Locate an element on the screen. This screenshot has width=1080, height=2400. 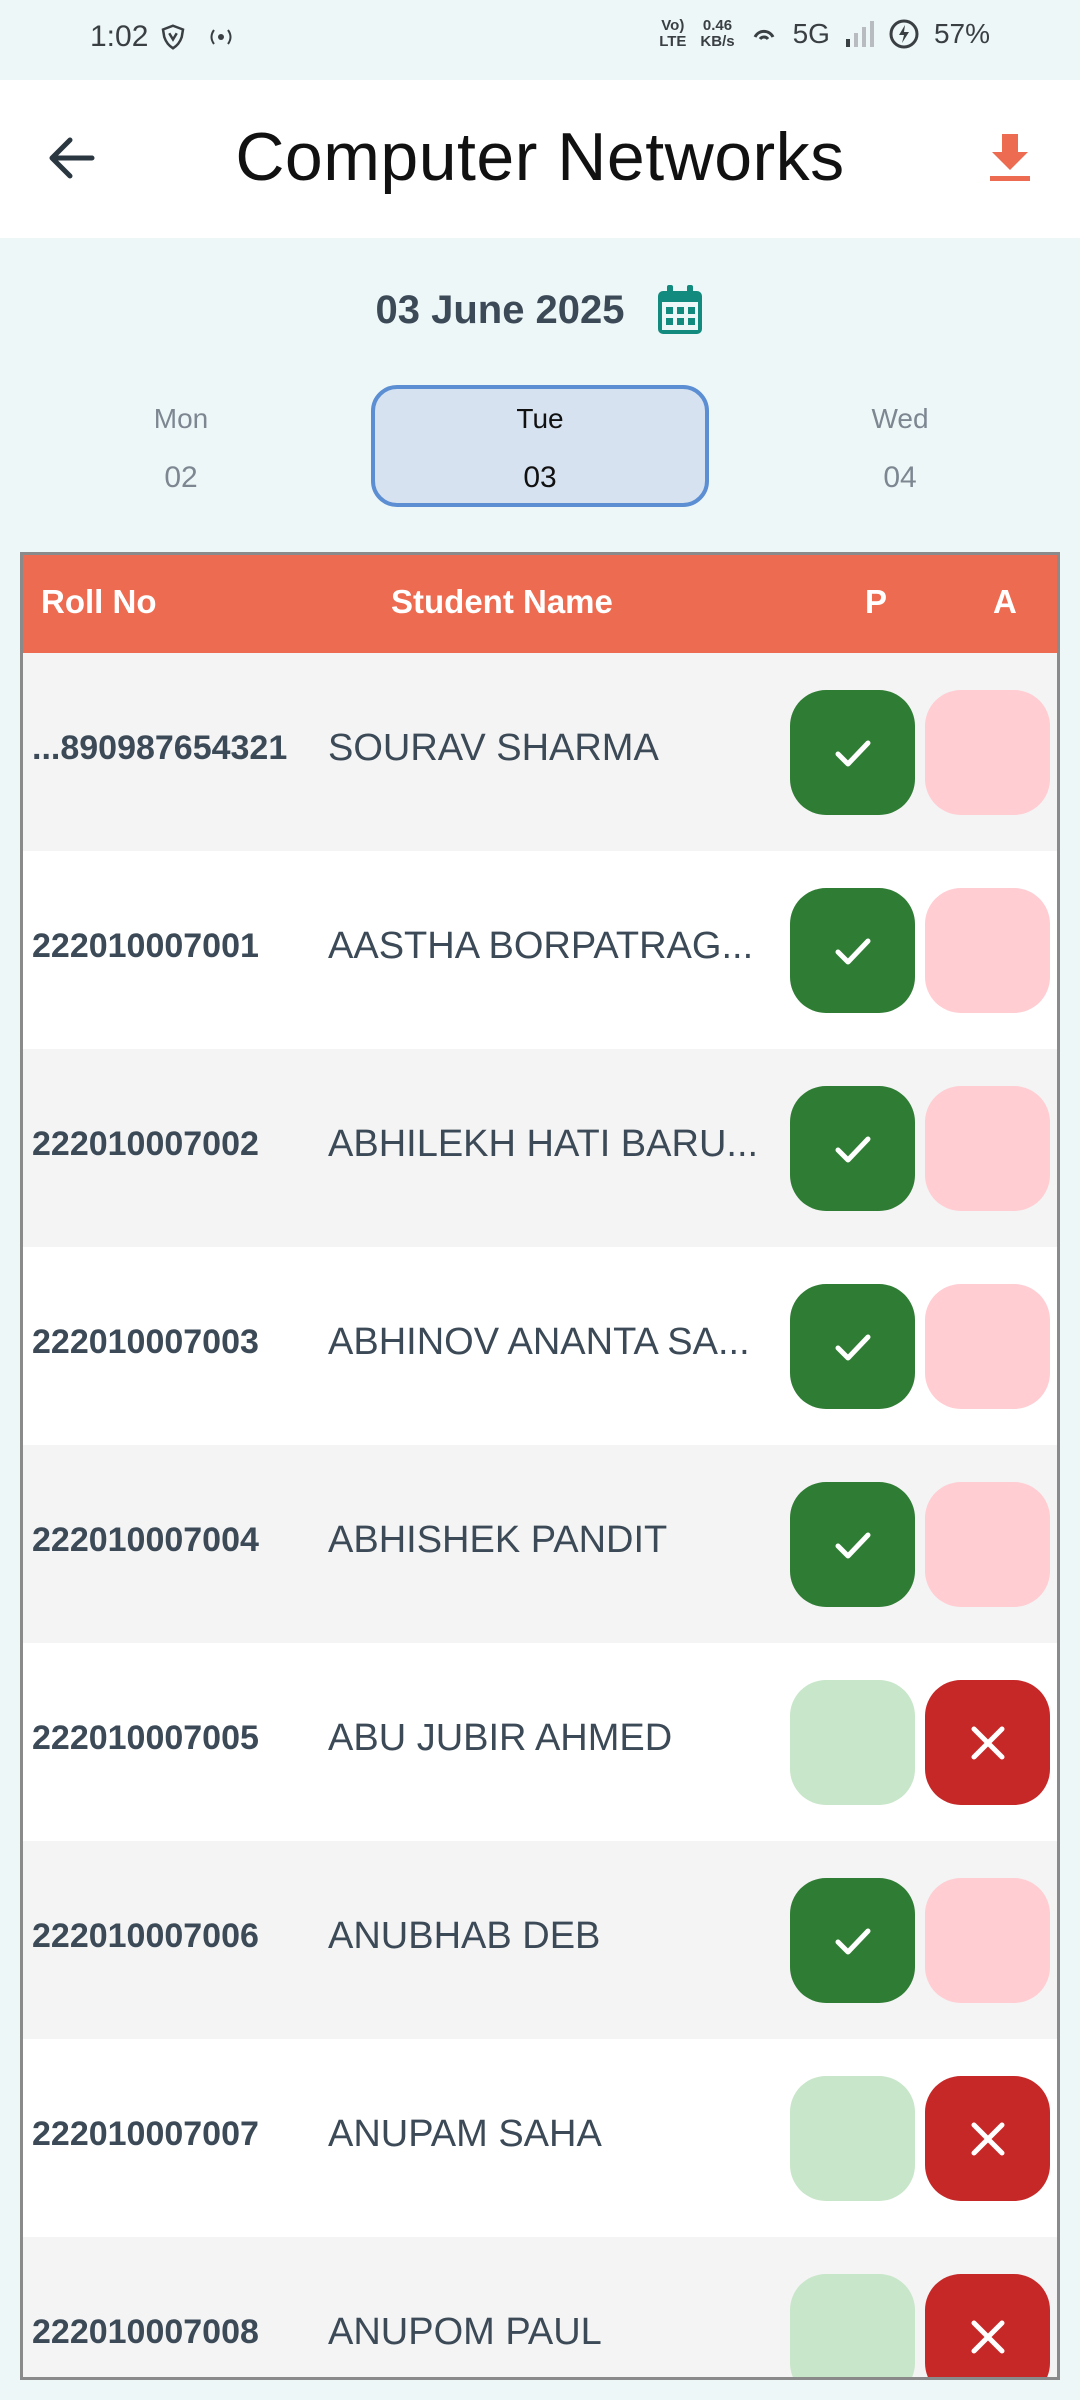
table-row: 222010007006 ANUBHAB DEB is located at coordinates (540, 1940).